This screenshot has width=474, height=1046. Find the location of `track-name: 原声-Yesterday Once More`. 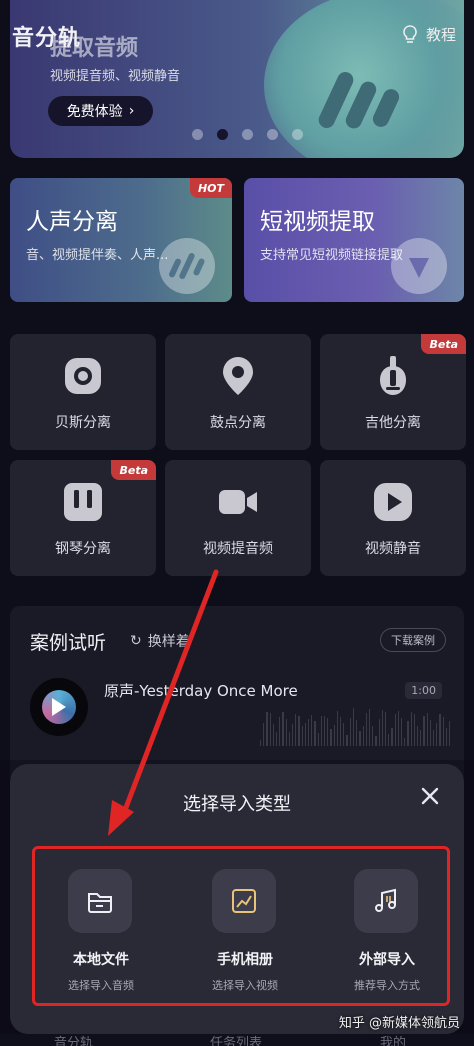

track-name: 原声-Yesterday Once More is located at coordinates (201, 691).